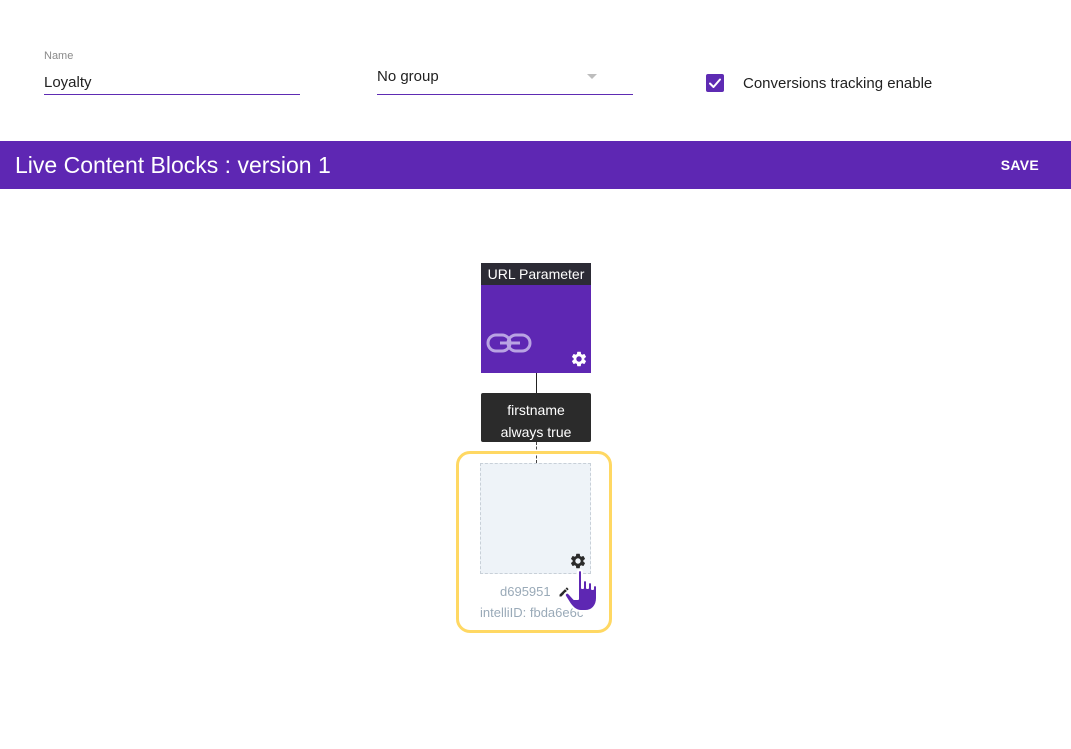 The width and height of the screenshot is (1071, 749). Describe the element at coordinates (525, 591) in the screenshot. I see `block-id: d695951` at that location.